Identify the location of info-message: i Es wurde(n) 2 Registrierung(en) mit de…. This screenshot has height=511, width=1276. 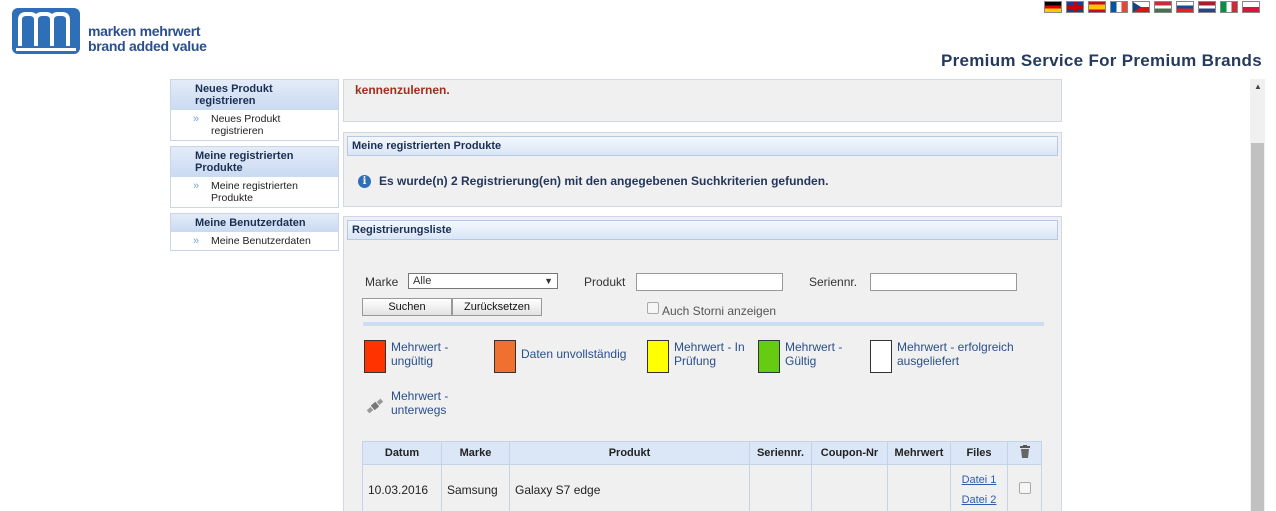
(702, 181).